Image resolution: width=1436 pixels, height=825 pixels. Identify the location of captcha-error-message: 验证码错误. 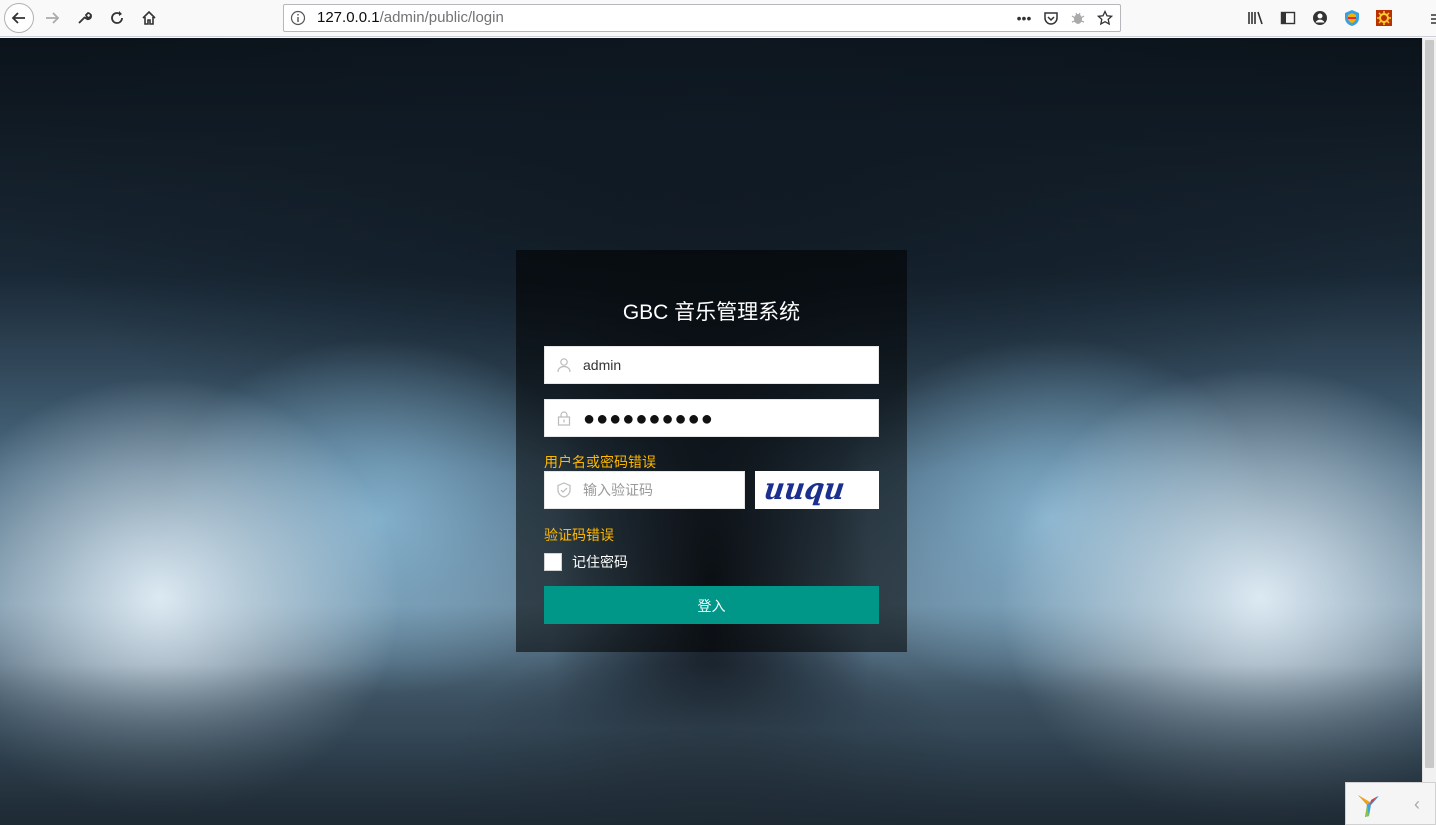
(579, 535).